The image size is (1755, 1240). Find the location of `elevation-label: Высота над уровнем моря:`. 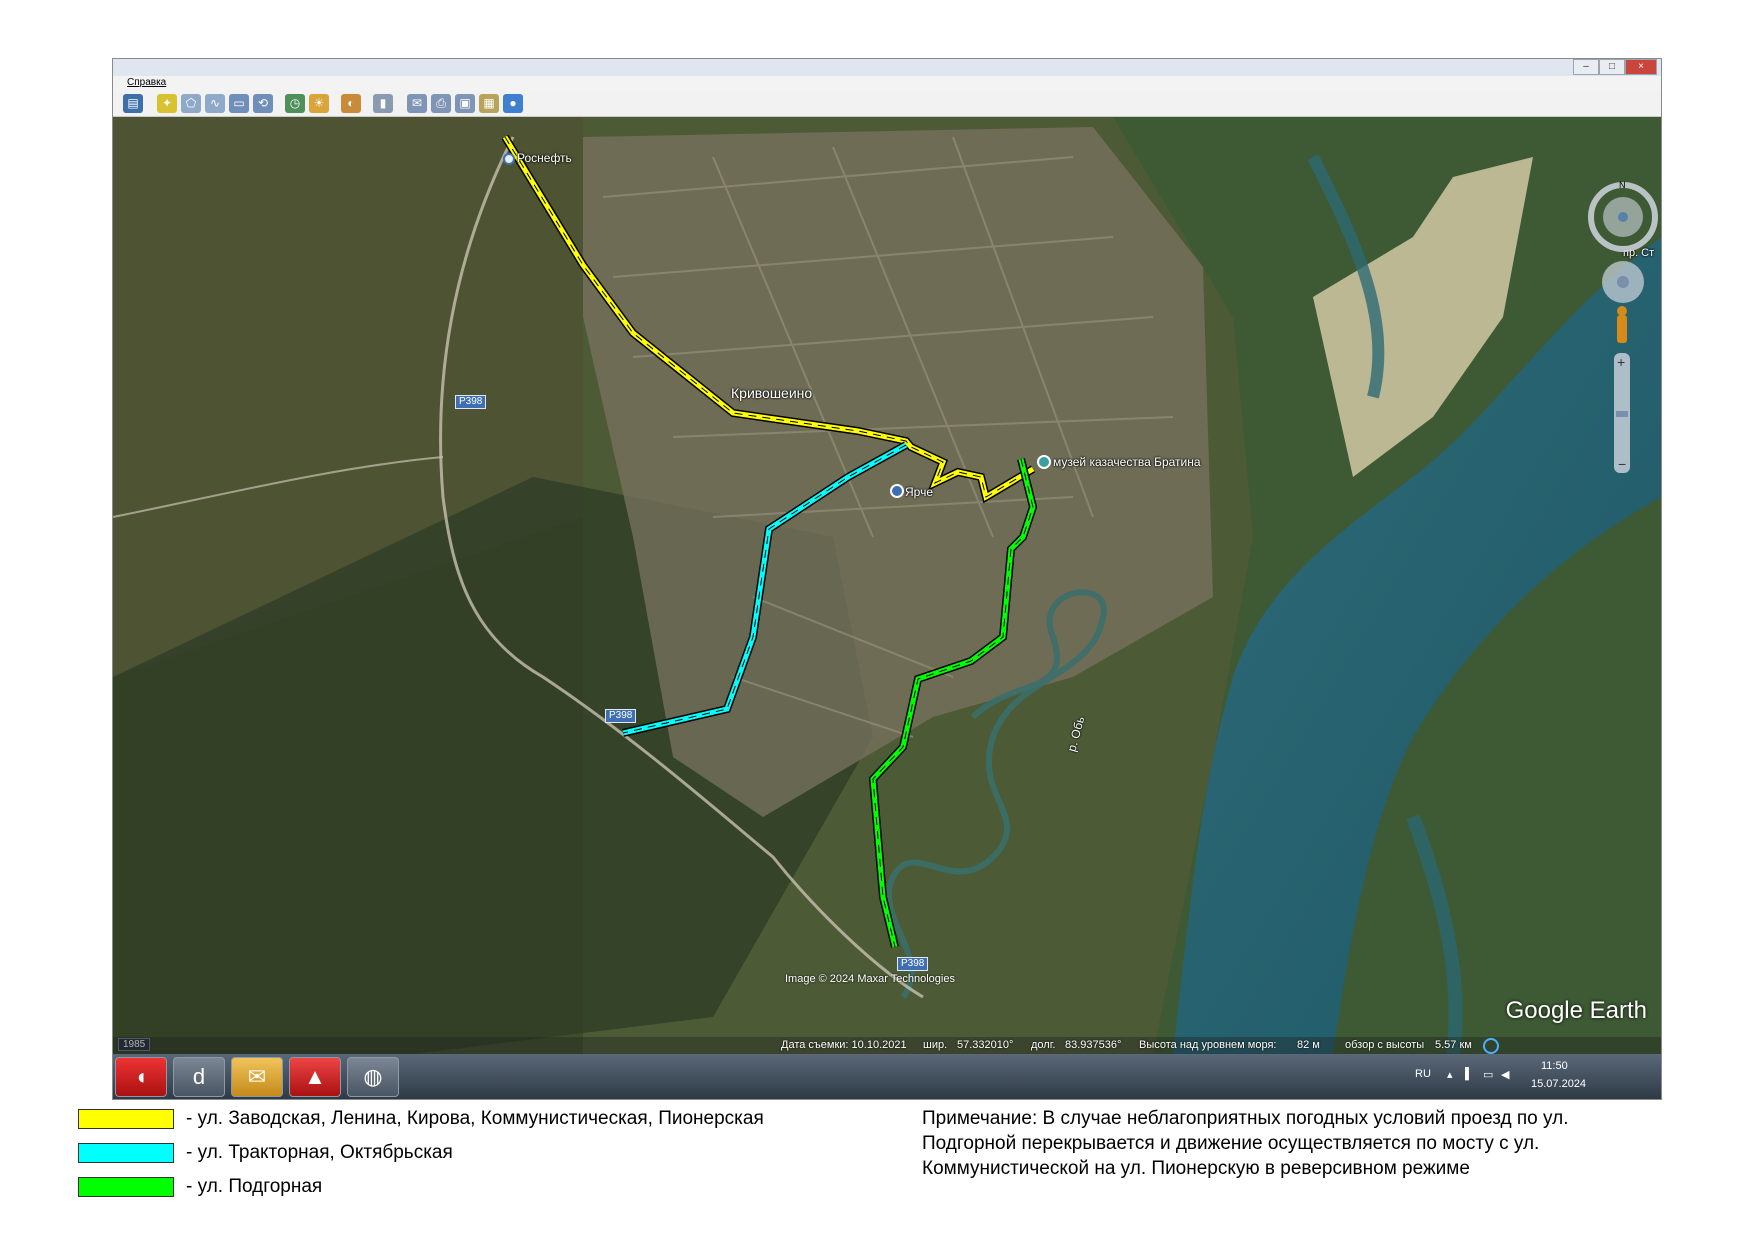

elevation-label: Высота над уровнем моря: is located at coordinates (1208, 1045).